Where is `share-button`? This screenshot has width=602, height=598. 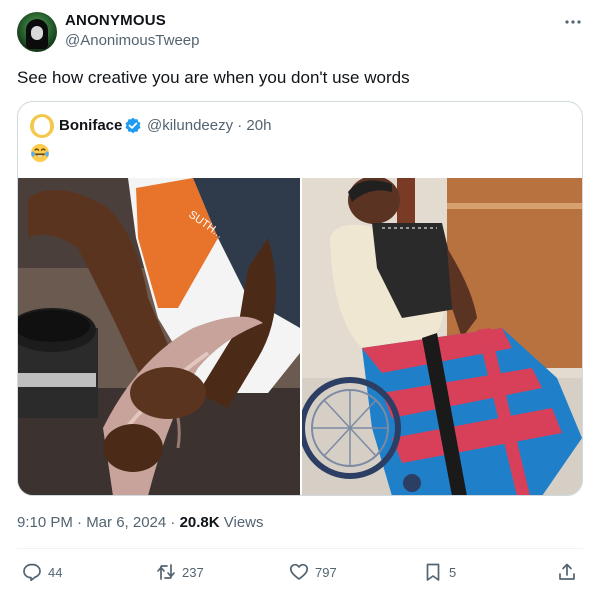
share-button is located at coordinates (567, 572).